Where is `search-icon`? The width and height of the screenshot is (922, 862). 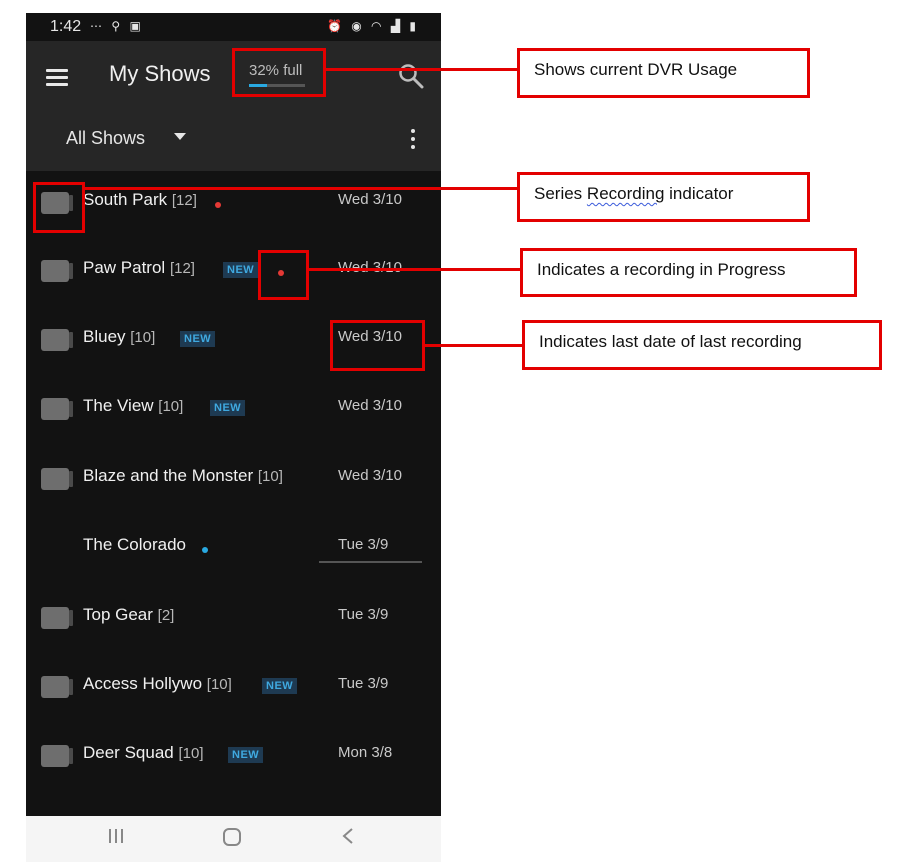
search-icon is located at coordinates (411, 76).